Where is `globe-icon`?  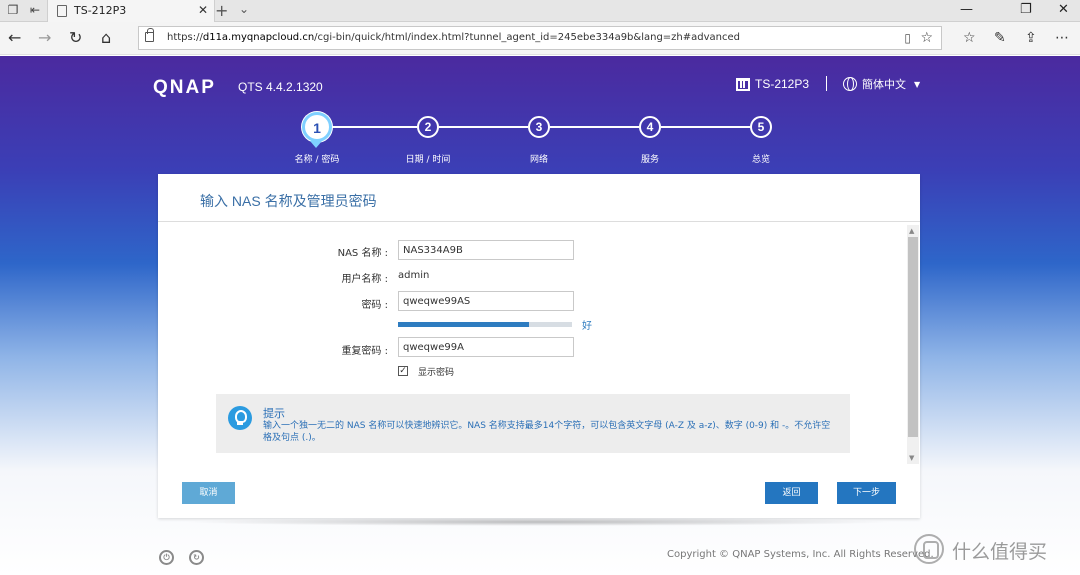 globe-icon is located at coordinates (850, 84).